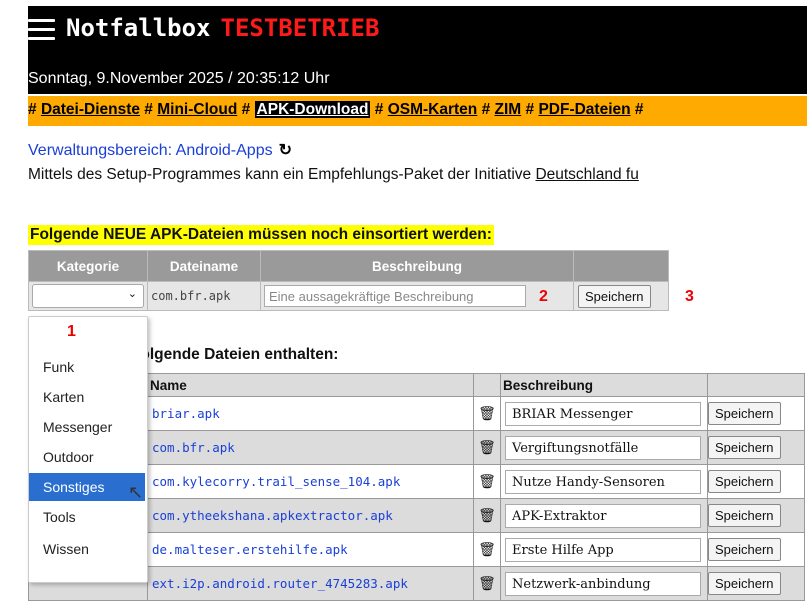  Describe the element at coordinates (87, 457) in the screenshot. I see `dropdown-option-outdoor: Outdoor` at that location.